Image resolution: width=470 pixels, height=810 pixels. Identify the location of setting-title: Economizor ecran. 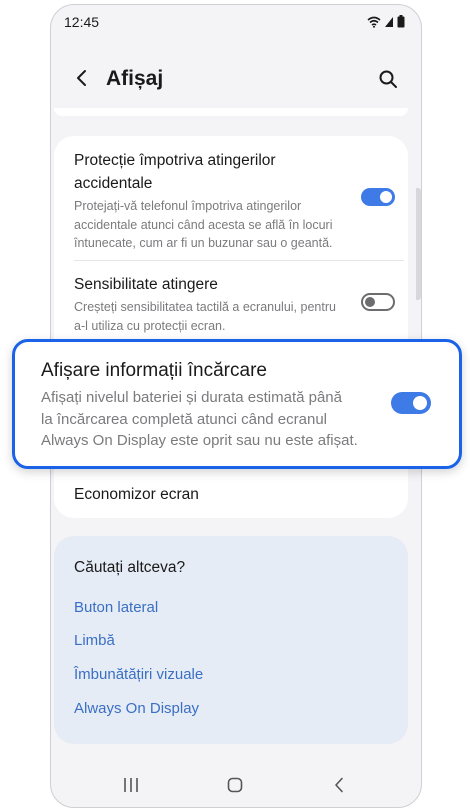
(136, 494).